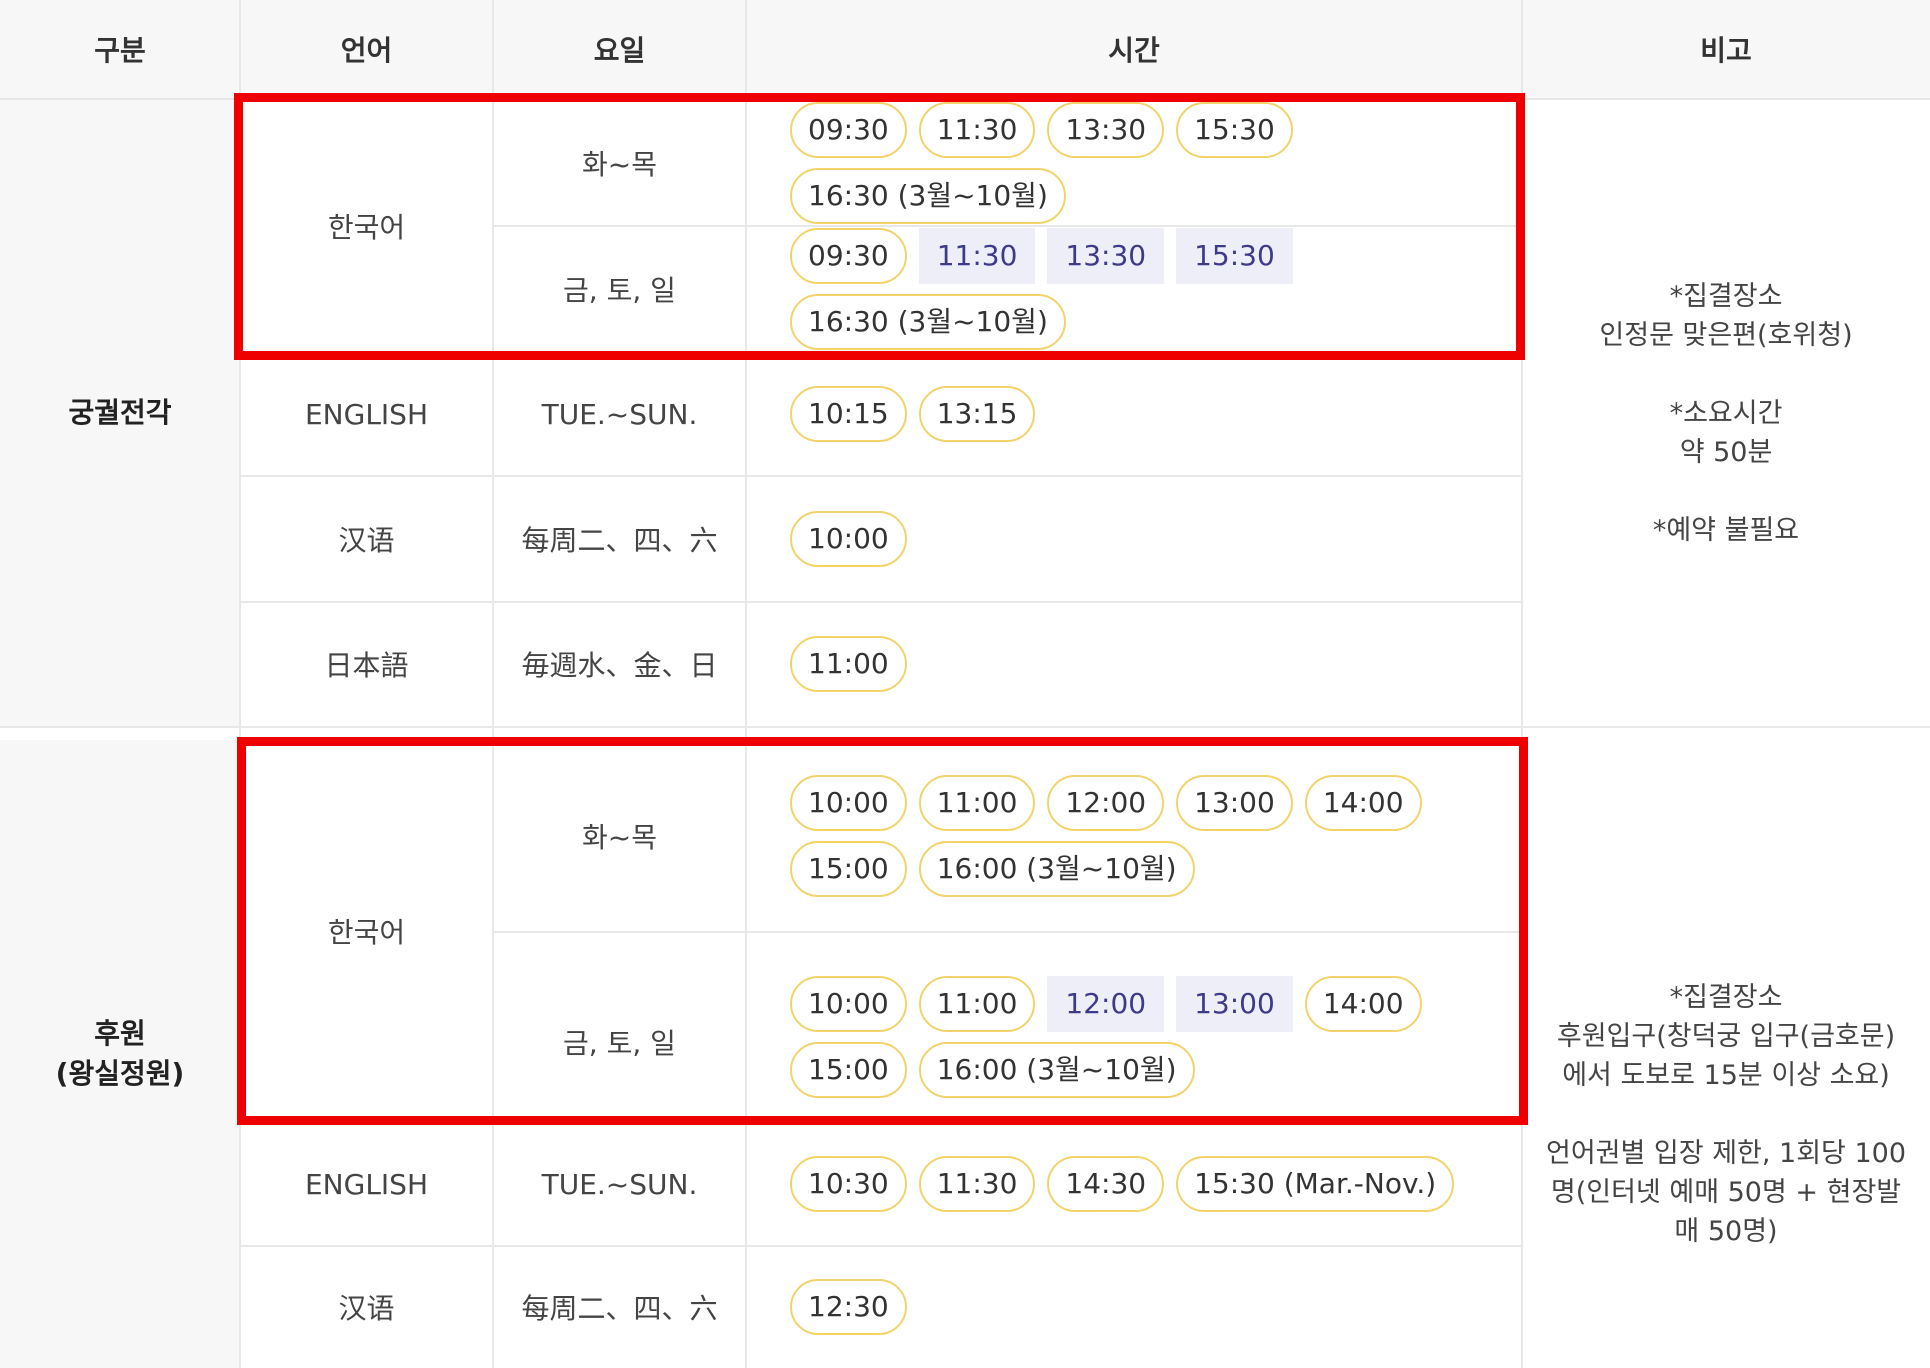 The image size is (1930, 1368). I want to click on time-slot: 15:30 (Mar.-Nov.), so click(1315, 1184).